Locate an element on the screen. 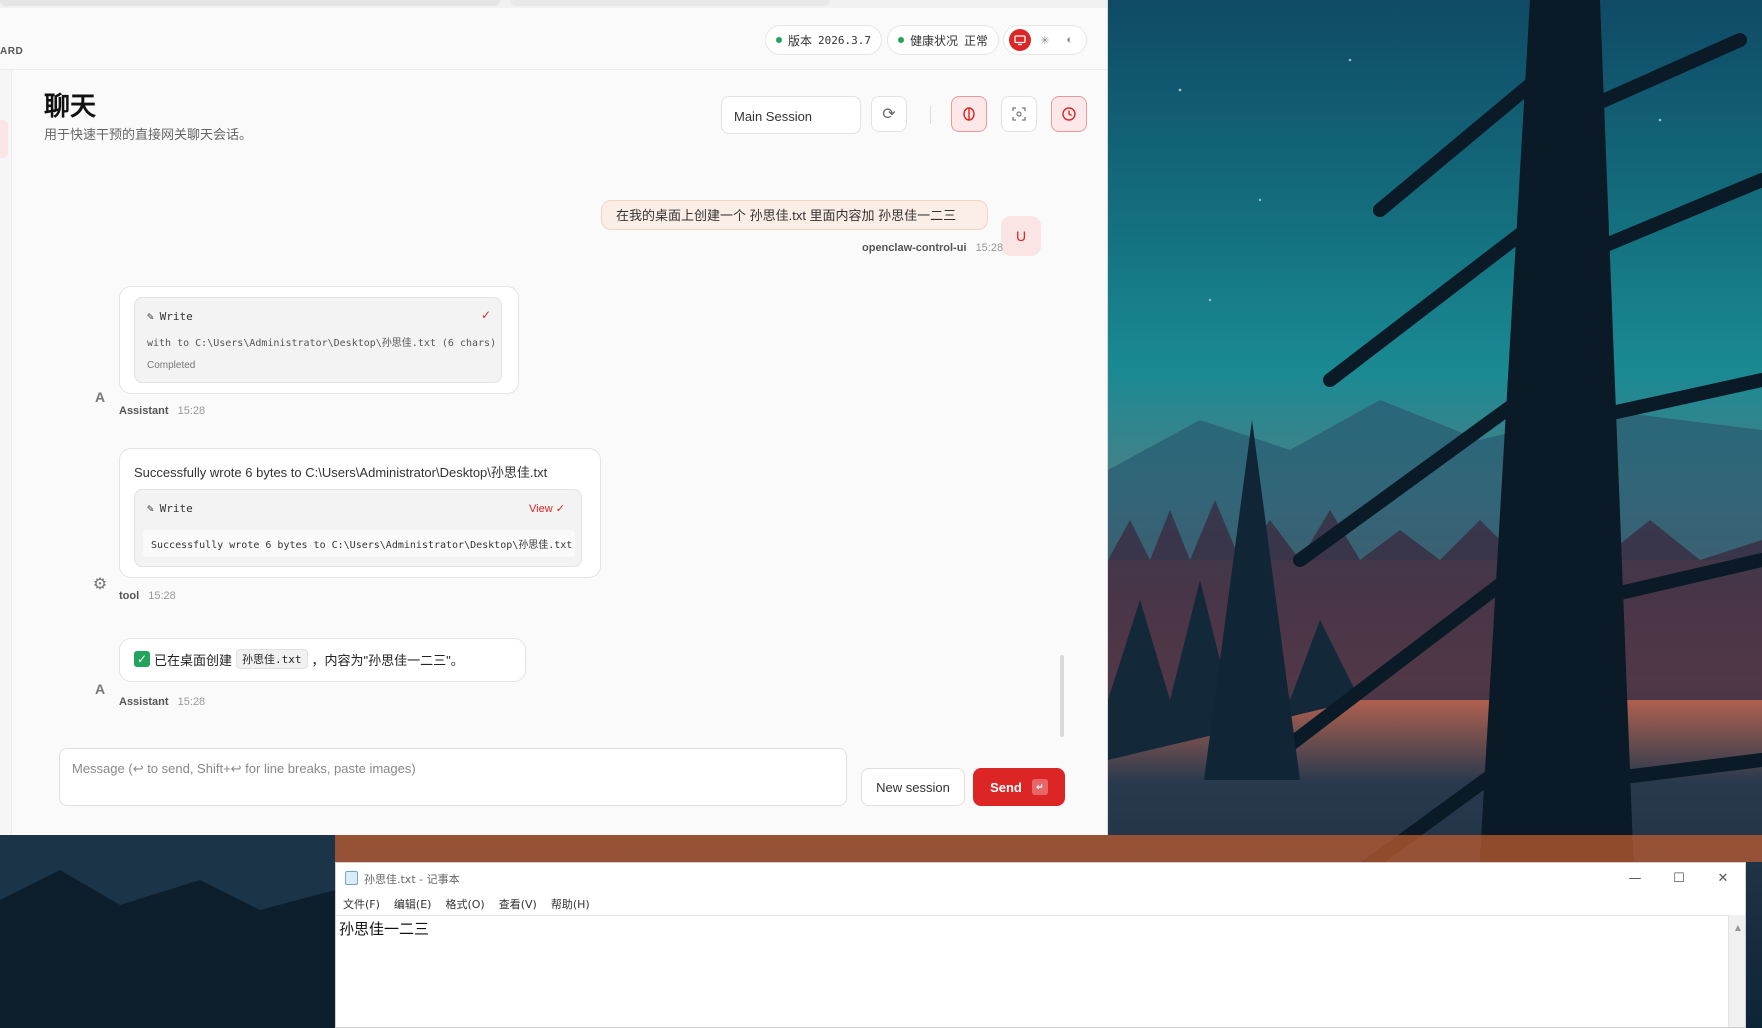  reply-text-before: 已在桌面创建 is located at coordinates (193, 660).